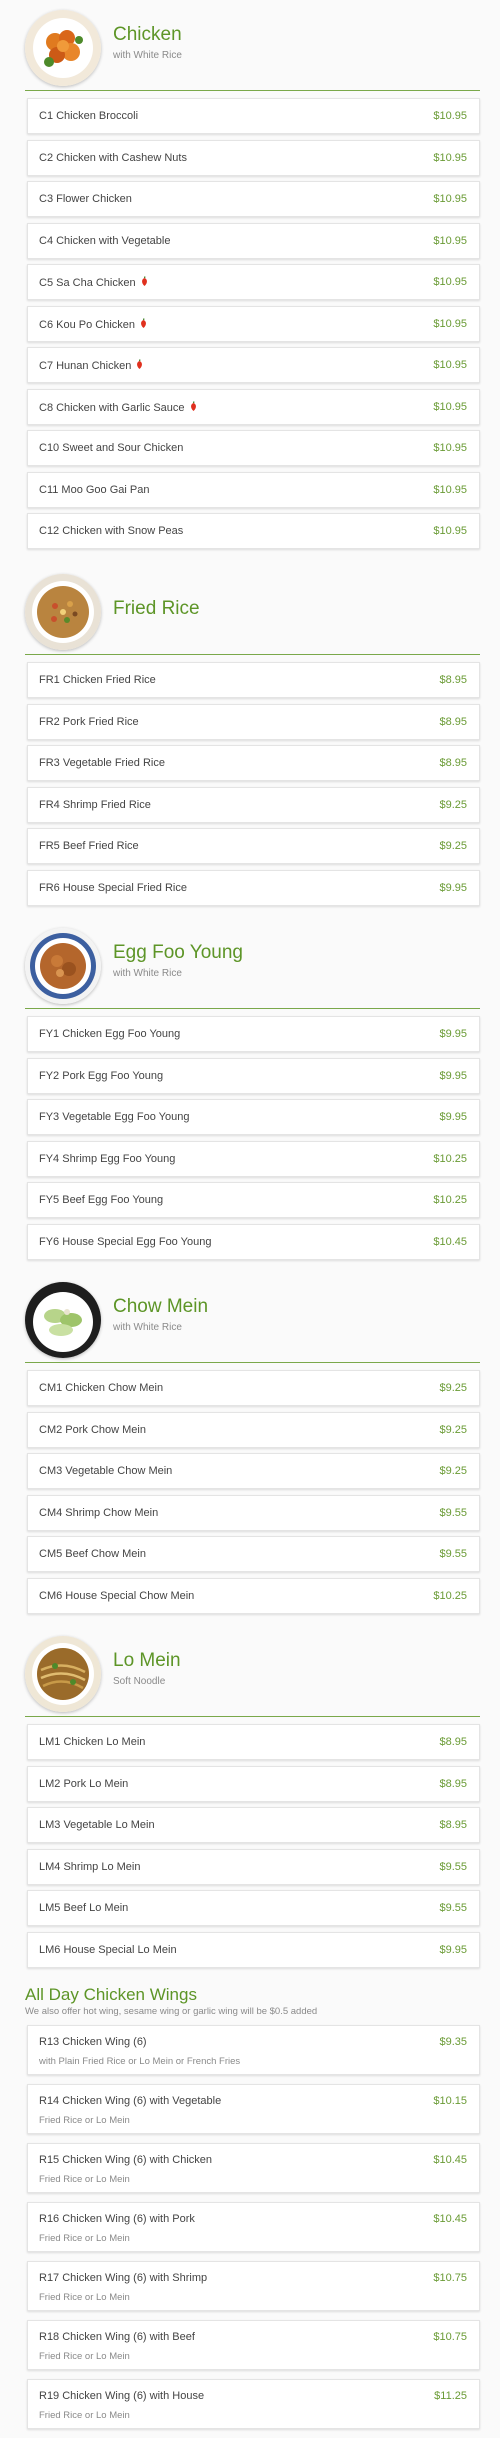 Image resolution: width=500 pixels, height=2438 pixels. What do you see at coordinates (253, 763) in the screenshot?
I see `menu-item: FR3 Vegetable Fried Rice $8.95` at bounding box center [253, 763].